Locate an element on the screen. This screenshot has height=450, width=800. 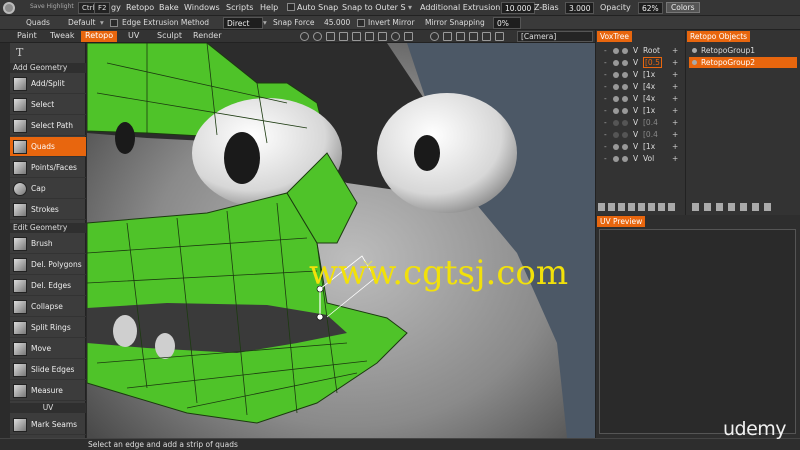
camera-select: [Camera] is located at coordinates (555, 36).